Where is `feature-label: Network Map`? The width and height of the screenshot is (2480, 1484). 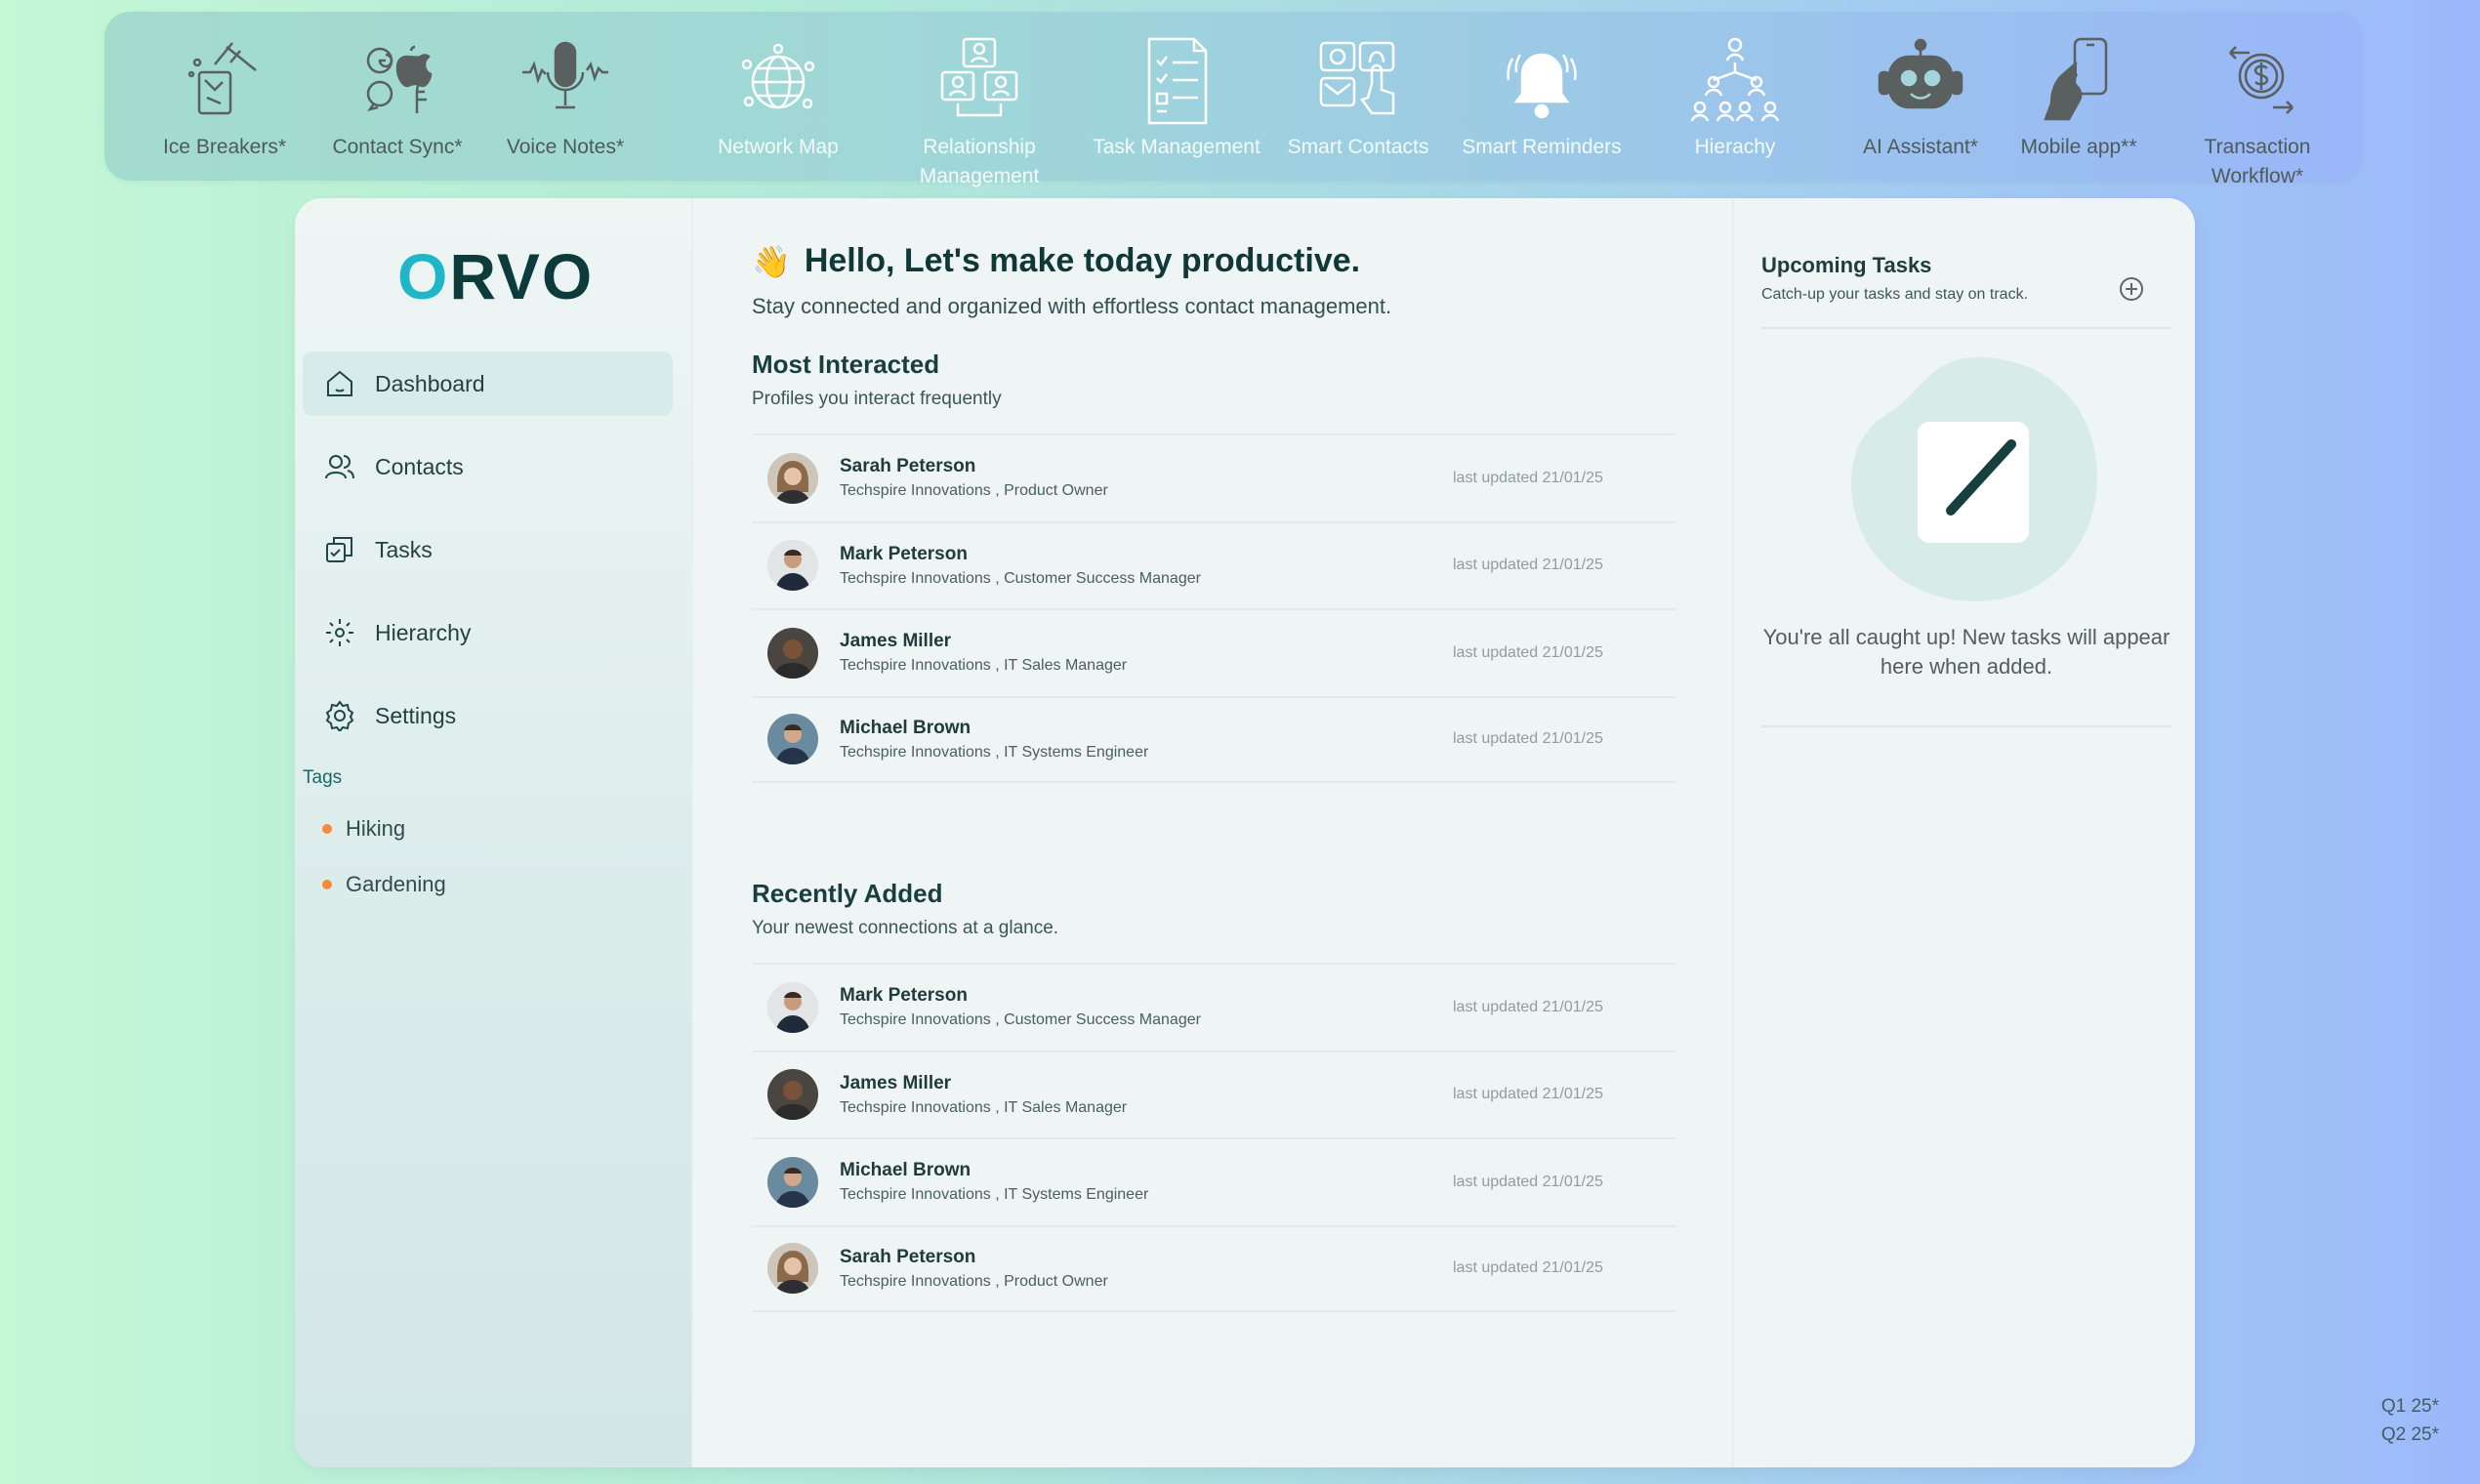 feature-label: Network Map is located at coordinates (779, 147).